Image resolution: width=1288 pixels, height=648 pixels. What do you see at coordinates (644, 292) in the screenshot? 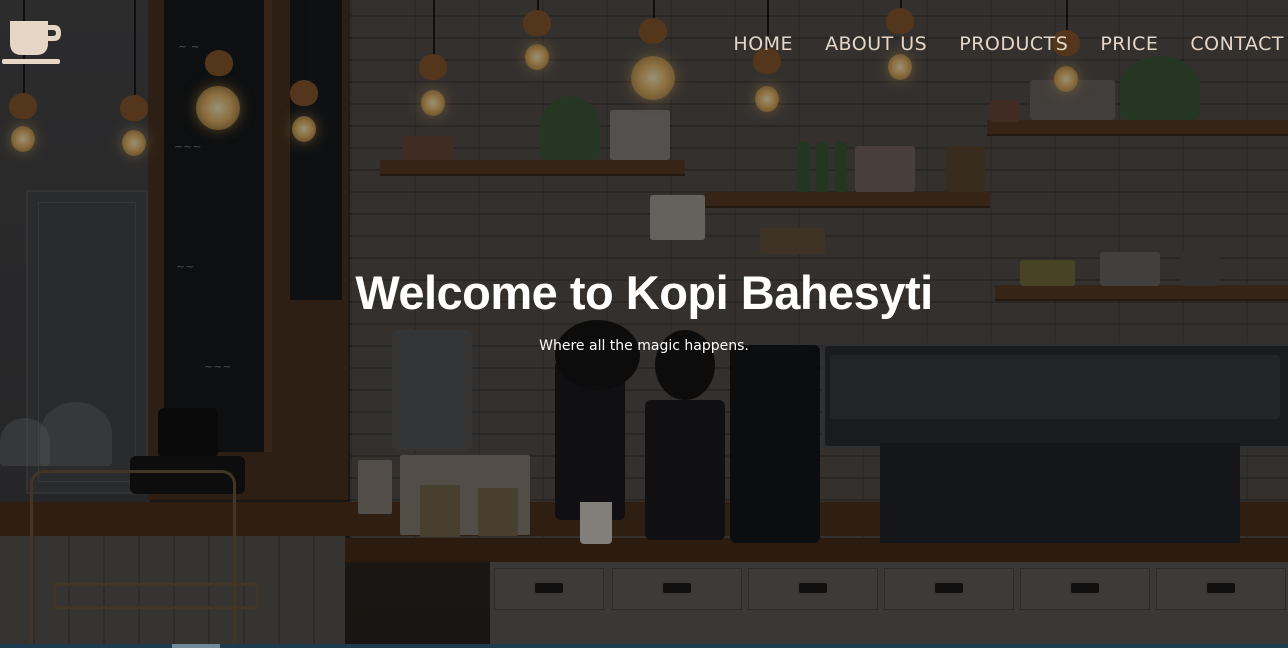
I see `hero-title: Welcome to Kopi Bahesyti` at bounding box center [644, 292].